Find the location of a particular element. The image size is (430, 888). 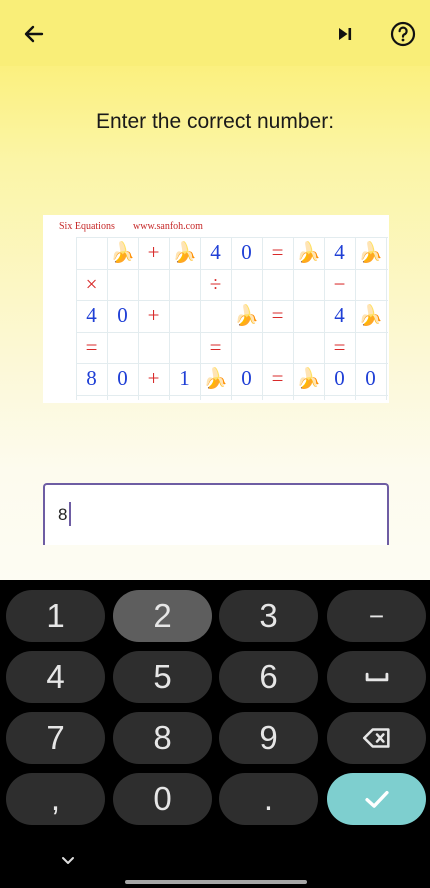

help-button is located at coordinates (403, 34).